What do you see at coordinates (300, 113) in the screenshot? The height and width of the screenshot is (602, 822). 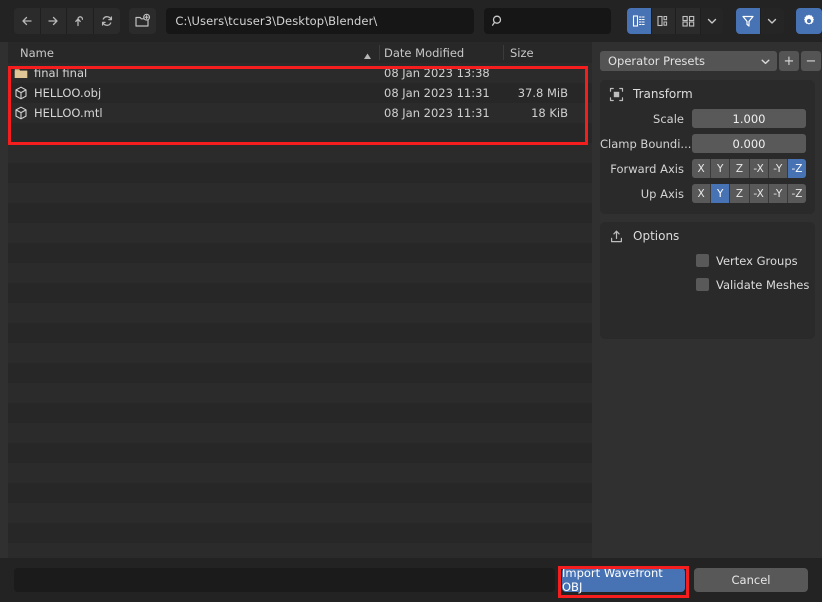 I see `table-row: HELLOO.mtl 08 Jan 2023 11:31 18 KiB` at bounding box center [300, 113].